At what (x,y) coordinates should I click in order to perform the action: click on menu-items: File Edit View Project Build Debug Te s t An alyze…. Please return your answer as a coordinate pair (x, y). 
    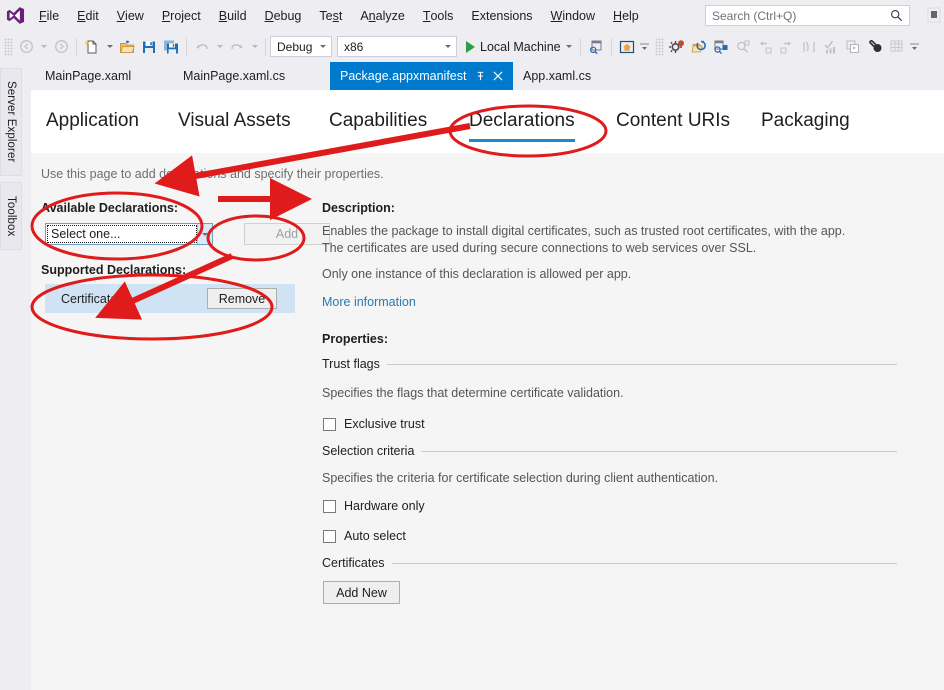
    Looking at the image, I should click on (339, 15).